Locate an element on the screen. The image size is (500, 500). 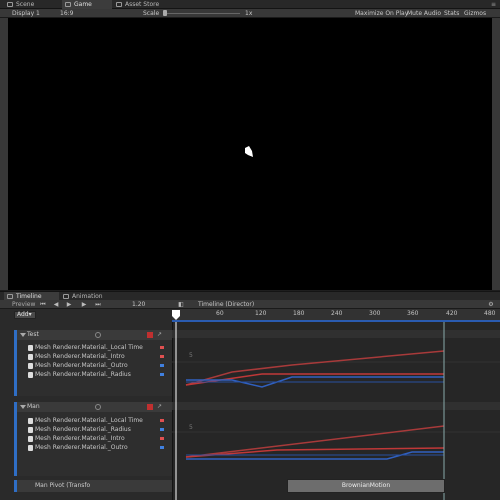
tab-asset-store: Asset Store is located at coordinates (138, 4).